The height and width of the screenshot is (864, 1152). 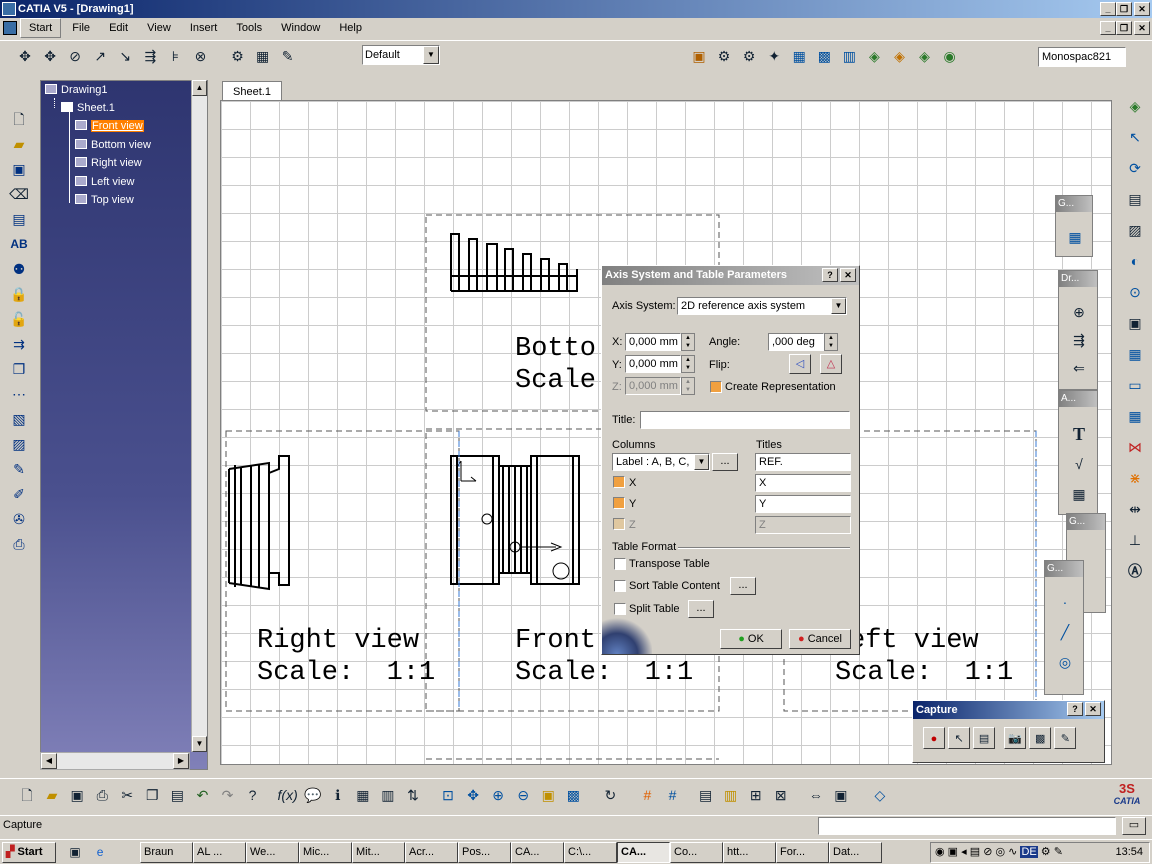 What do you see at coordinates (19, 344) in the screenshot?
I see `link-icon: ⇉` at bounding box center [19, 344].